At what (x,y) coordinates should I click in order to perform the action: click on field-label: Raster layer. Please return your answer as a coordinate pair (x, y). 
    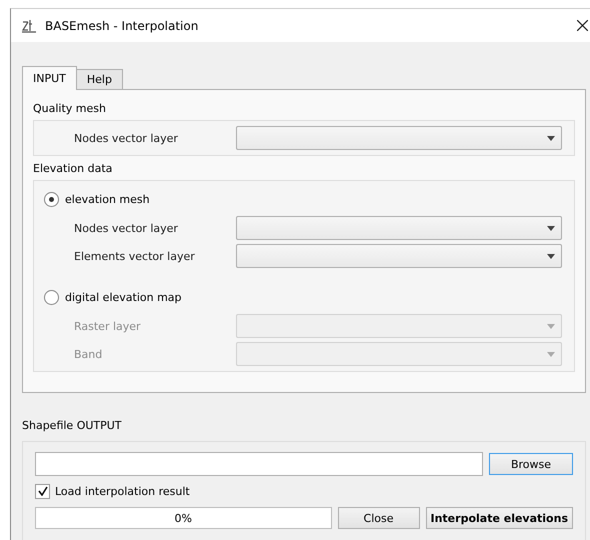
    Looking at the image, I should click on (107, 326).